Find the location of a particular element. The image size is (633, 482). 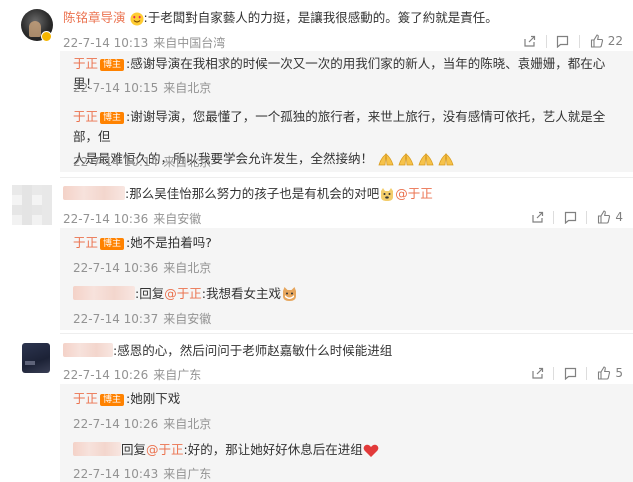

reply-time: 22-7-14 10:14 is located at coordinates (116, 162).